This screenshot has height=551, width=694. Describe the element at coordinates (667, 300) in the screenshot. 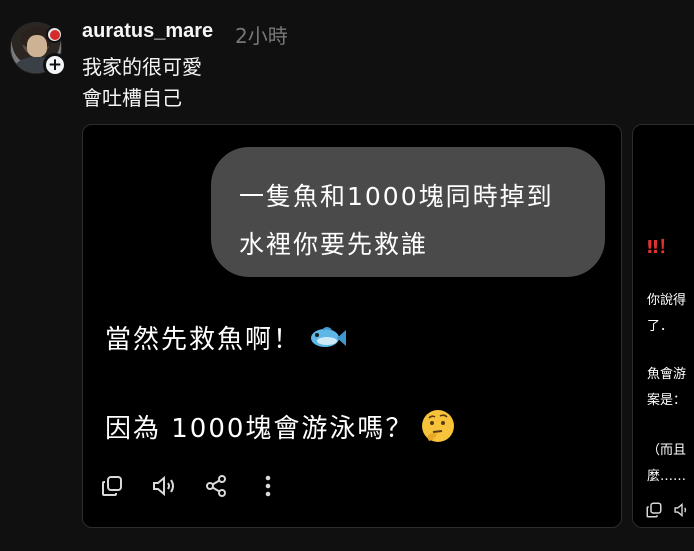

I see `card2-line-1: 你說得` at that location.